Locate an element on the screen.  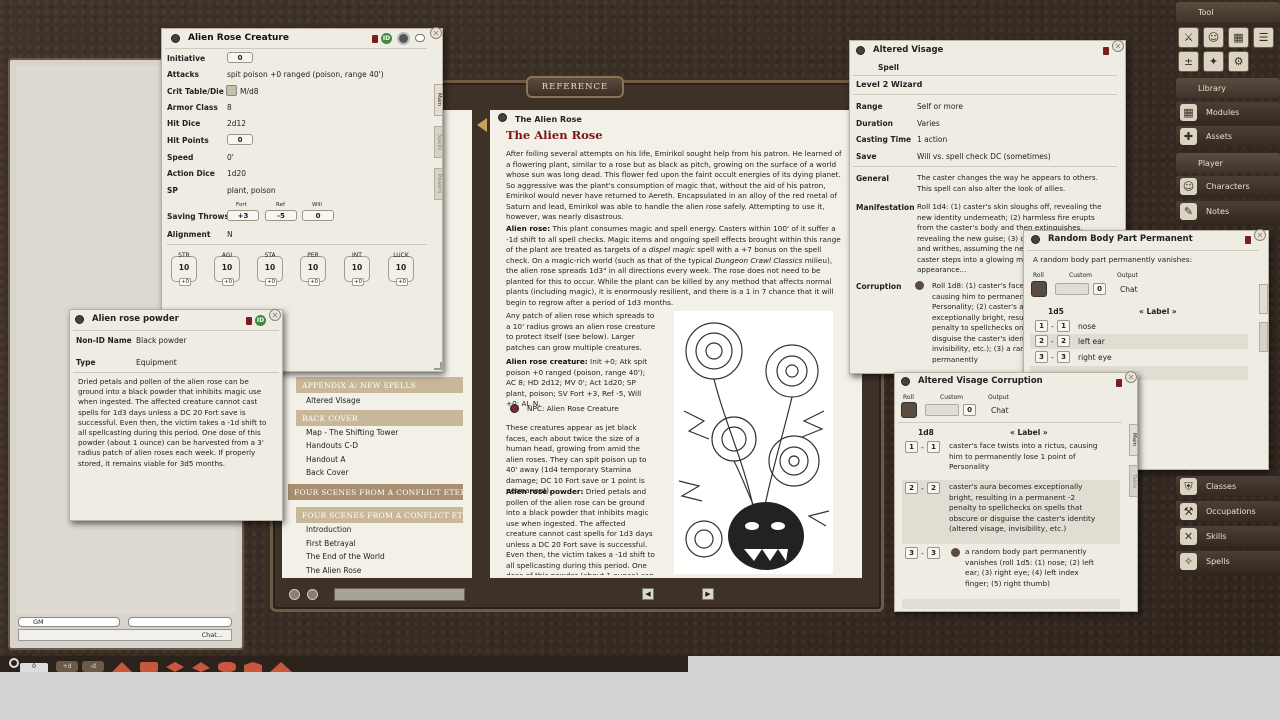
sidebar-item-skills: ✕ Skills is located at coordinates (1228, 536).